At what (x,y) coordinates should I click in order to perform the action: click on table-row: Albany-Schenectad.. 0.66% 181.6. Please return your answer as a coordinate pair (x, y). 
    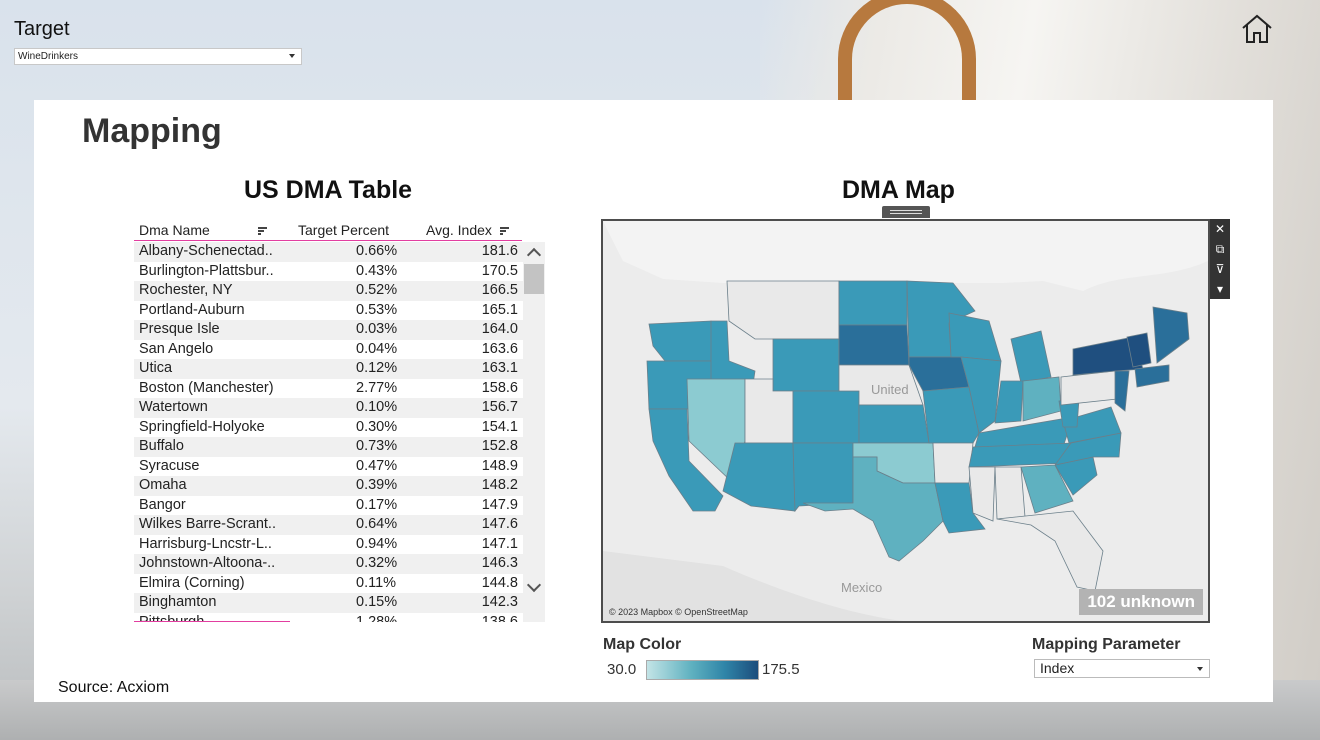
    Looking at the image, I should click on (329, 252).